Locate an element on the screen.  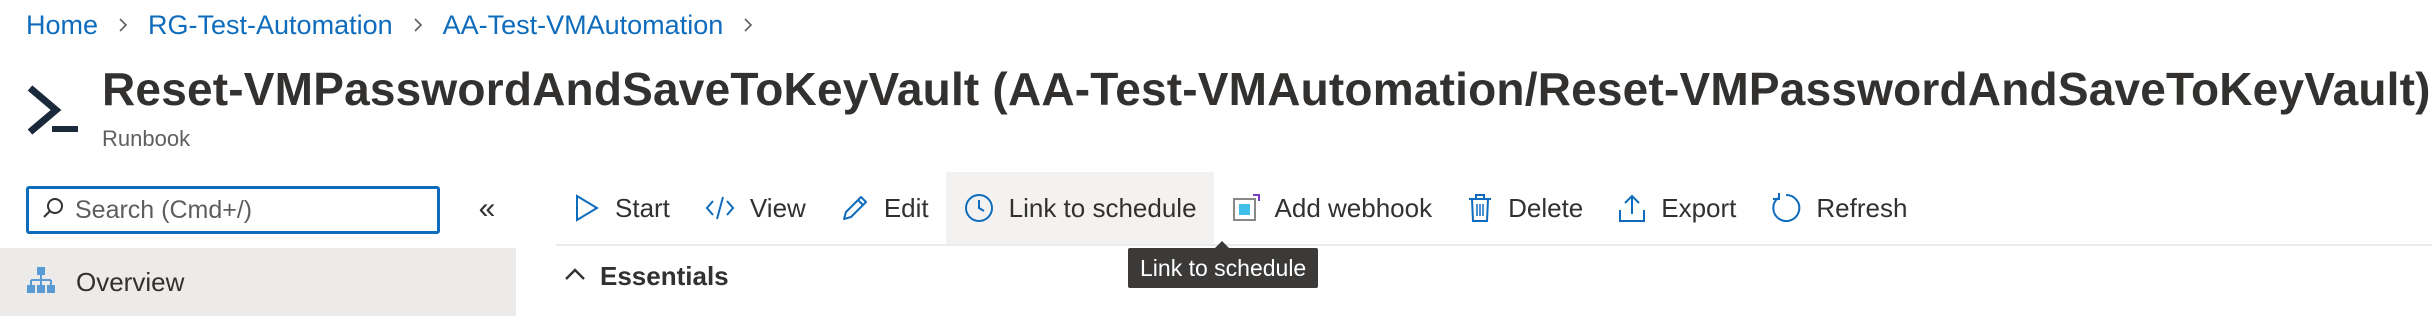
code-icon is located at coordinates (720, 208).